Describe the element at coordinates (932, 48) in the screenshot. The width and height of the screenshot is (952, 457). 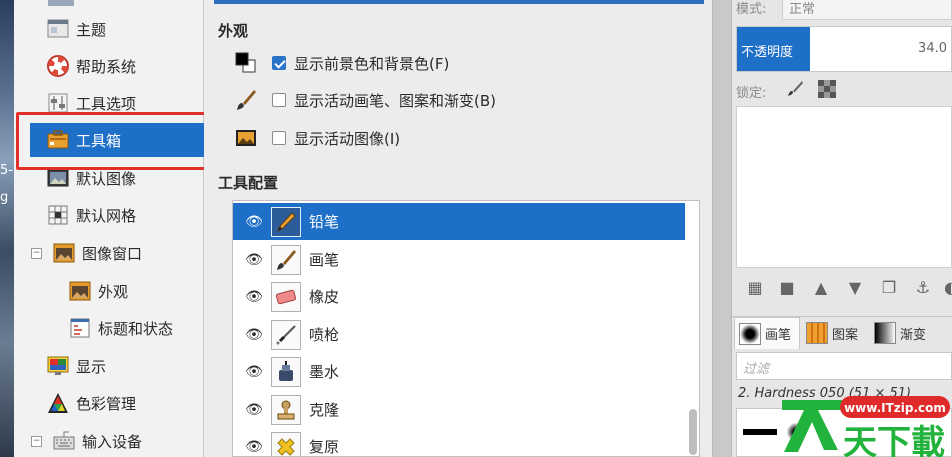
I see `opacity-value: 34.0` at that location.